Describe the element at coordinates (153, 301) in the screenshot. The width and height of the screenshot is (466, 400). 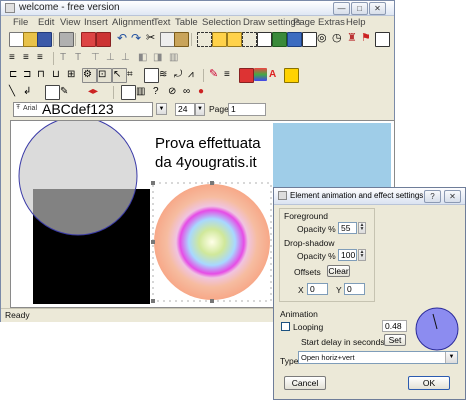
I see `handle-bl` at that location.